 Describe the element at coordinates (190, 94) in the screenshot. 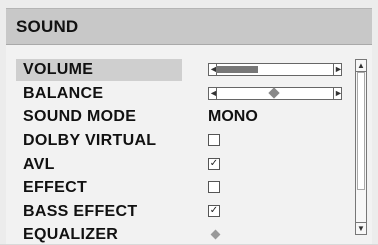

I see `menu-item-balance: BALANCE ◄ ►` at that location.